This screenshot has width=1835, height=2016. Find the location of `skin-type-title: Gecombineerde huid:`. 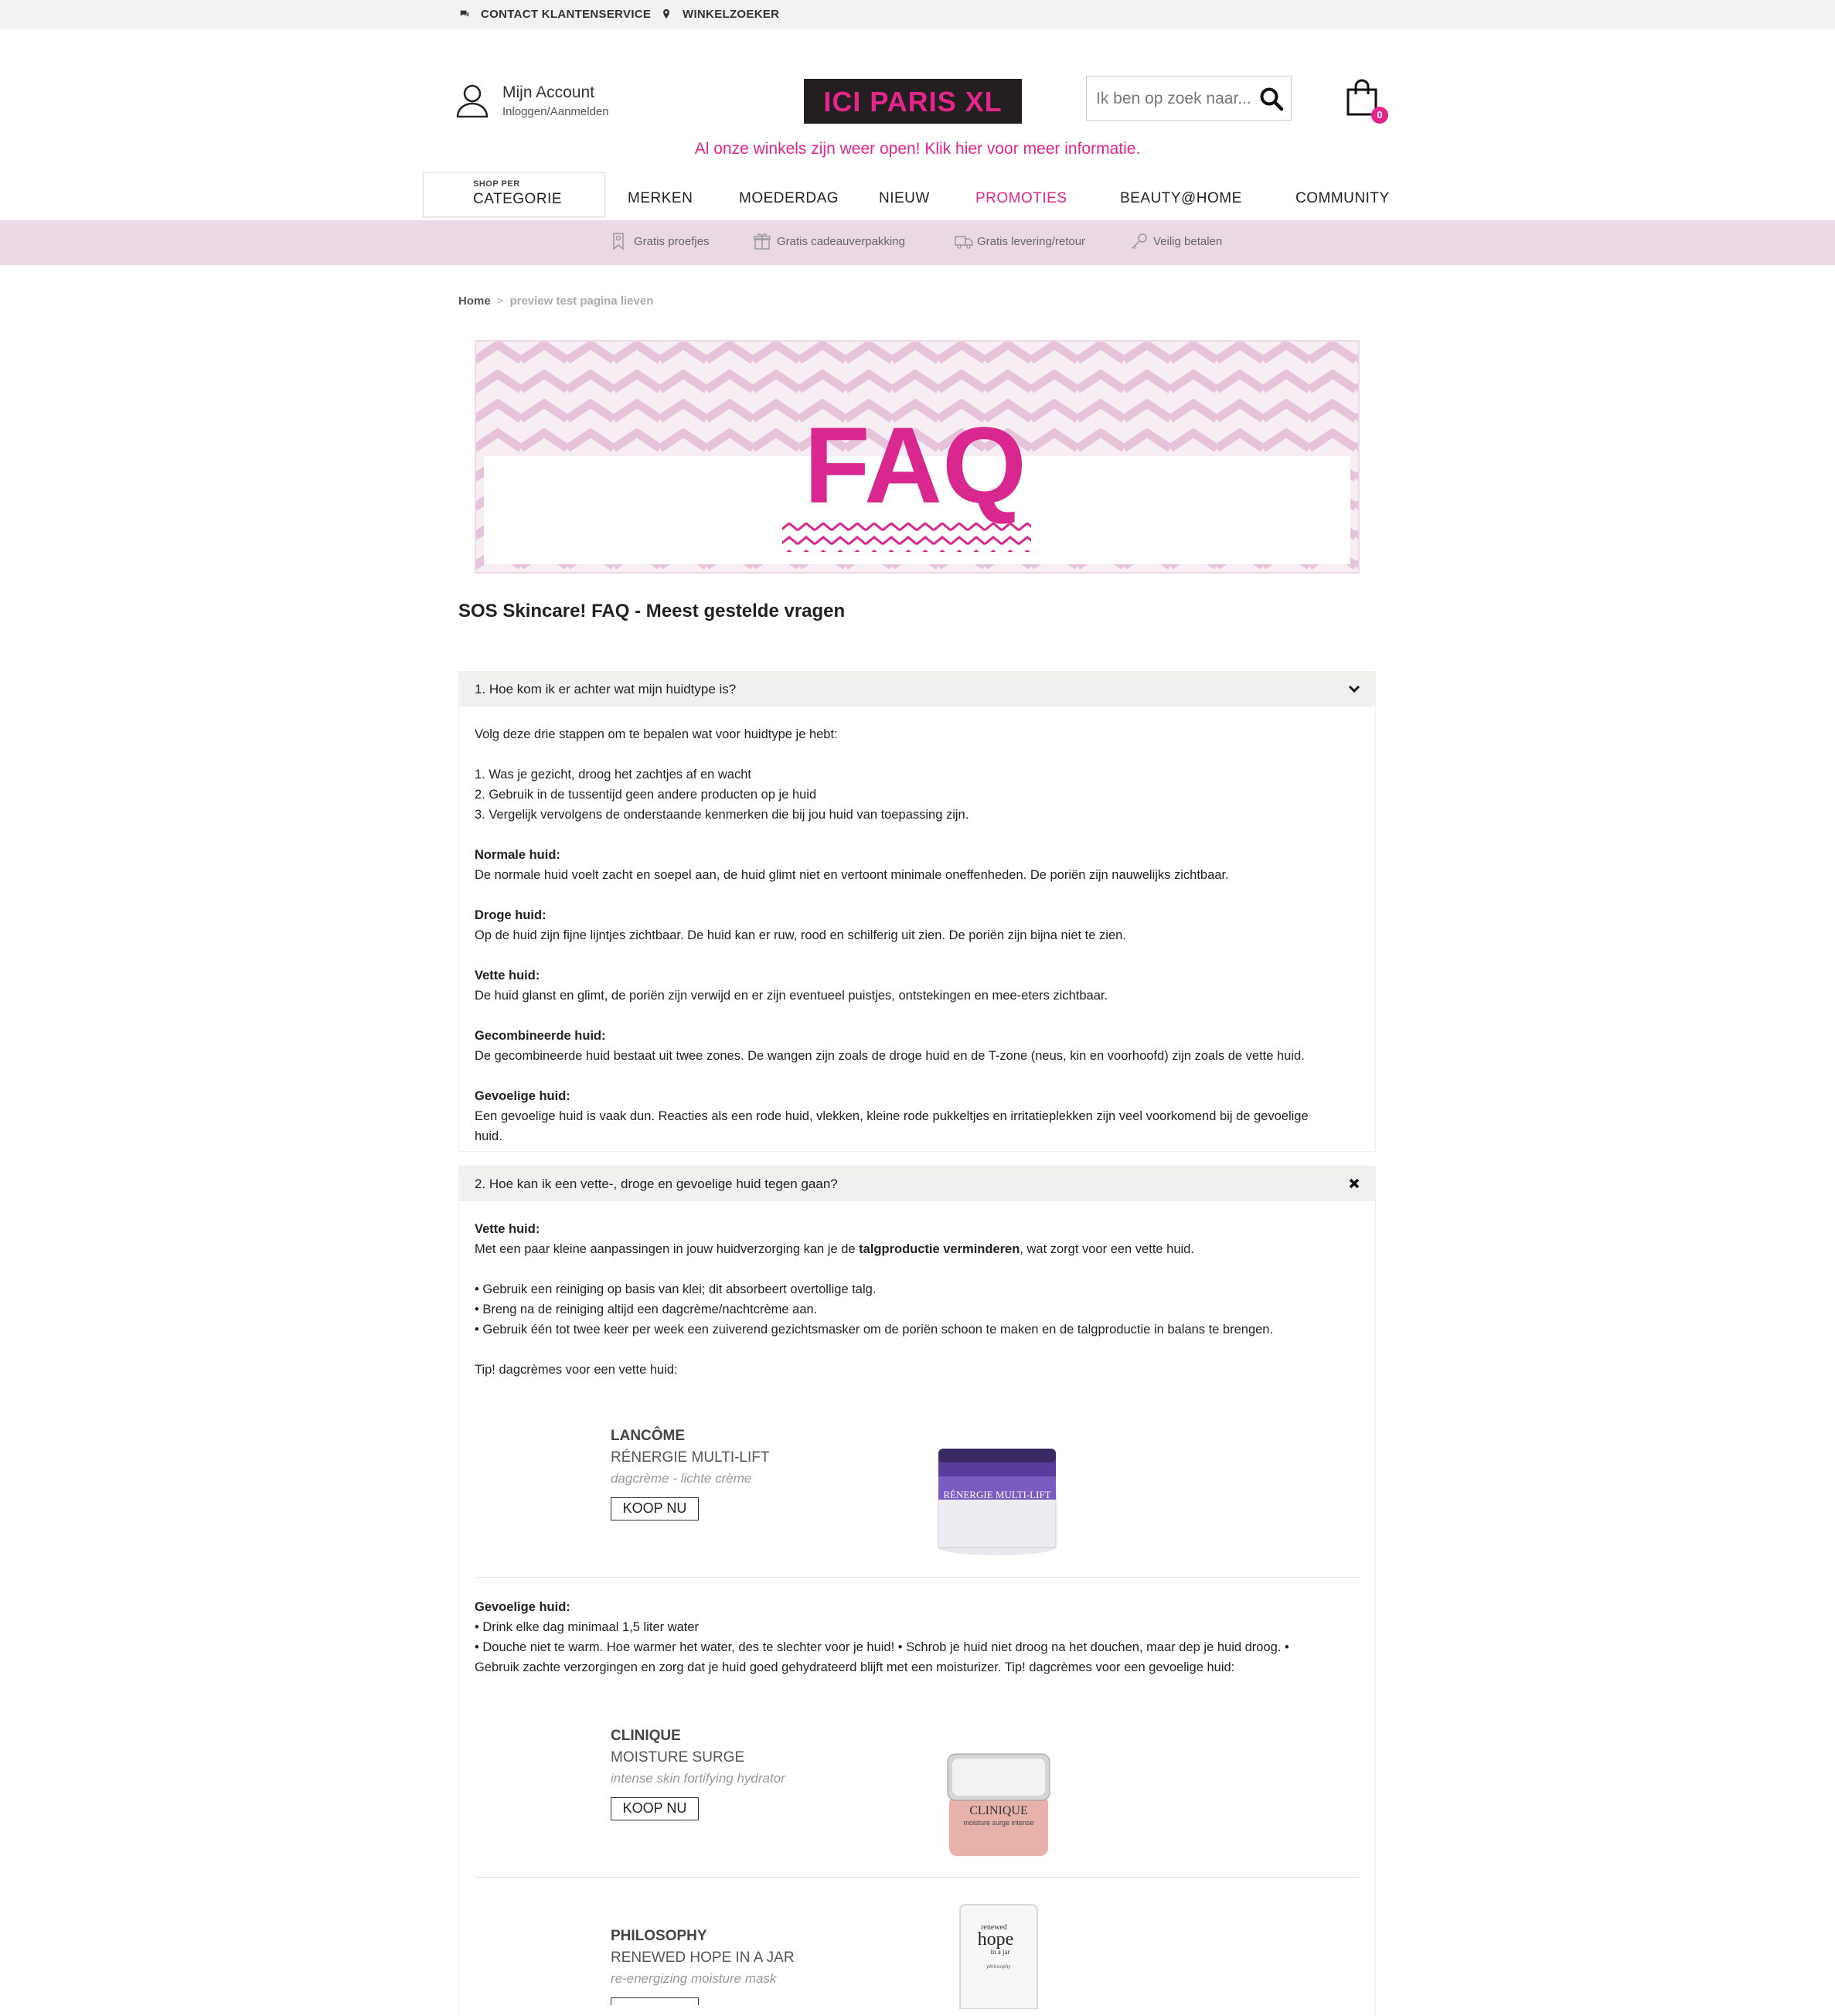

skin-type-title: Gecombineerde huid: is located at coordinates (540, 1036).